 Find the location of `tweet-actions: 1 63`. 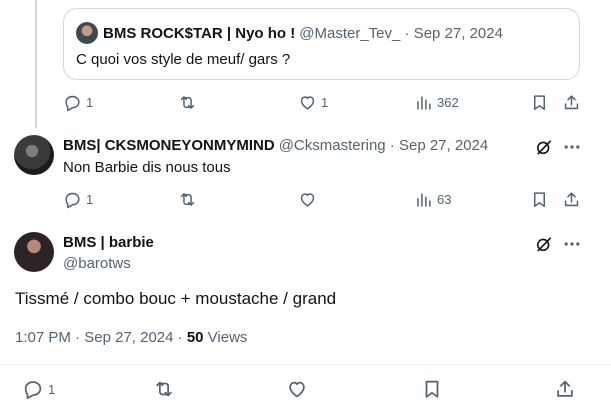

tweet-actions: 1 63 is located at coordinates (305, 201).